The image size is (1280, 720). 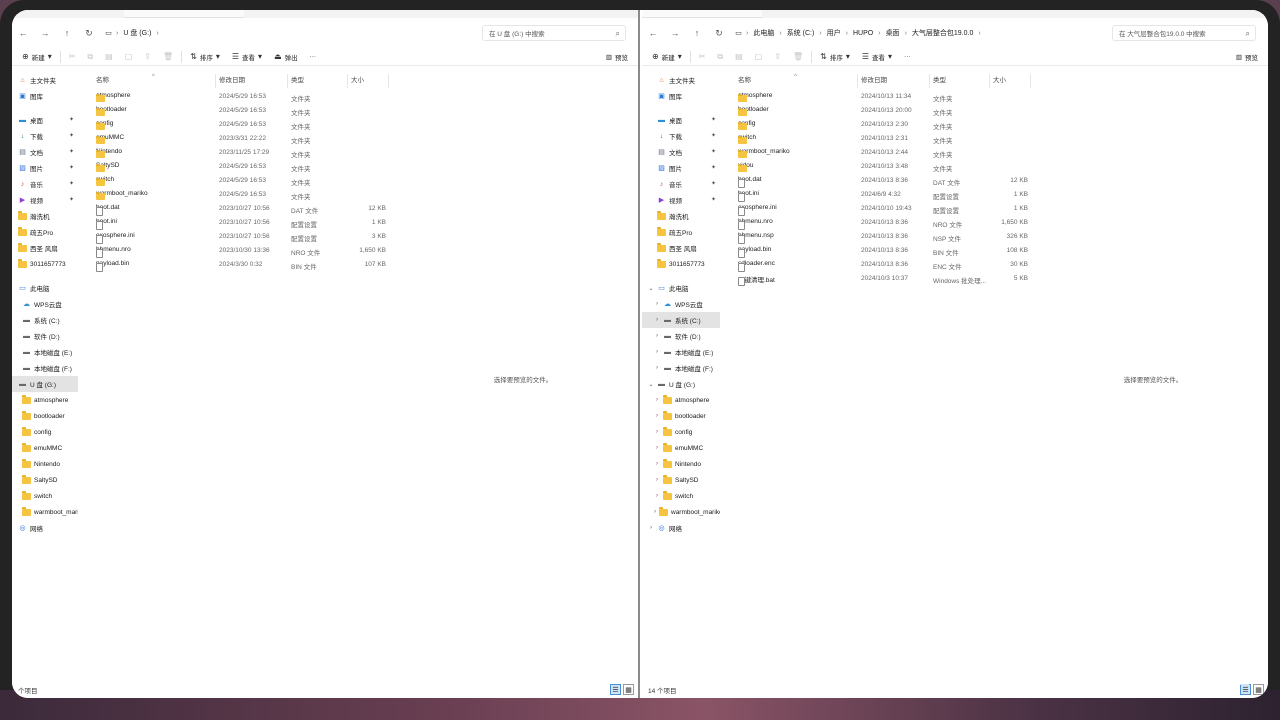 What do you see at coordinates (907, 57) in the screenshot?
I see `more-button: ···` at bounding box center [907, 57].